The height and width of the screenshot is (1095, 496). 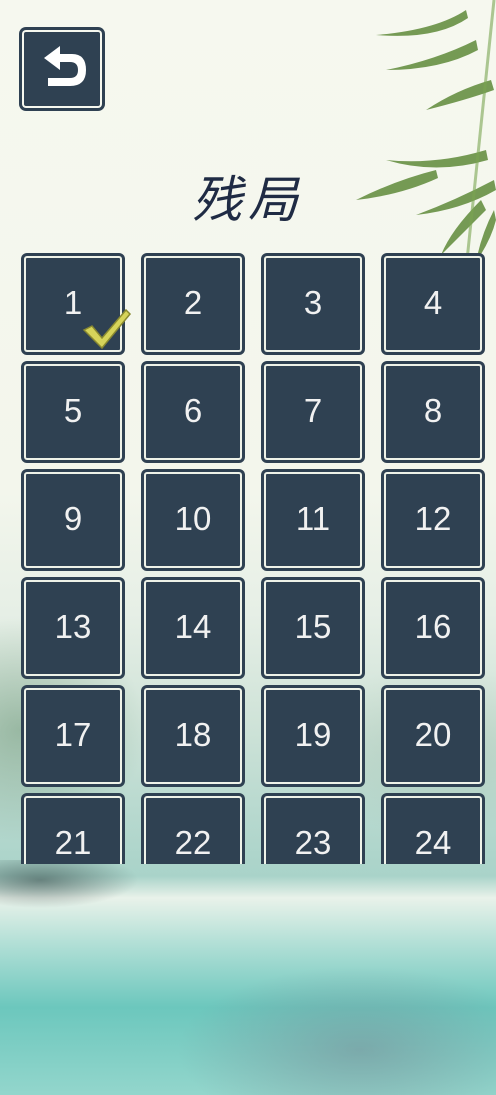 I want to click on level-number: 17, so click(x=73, y=734).